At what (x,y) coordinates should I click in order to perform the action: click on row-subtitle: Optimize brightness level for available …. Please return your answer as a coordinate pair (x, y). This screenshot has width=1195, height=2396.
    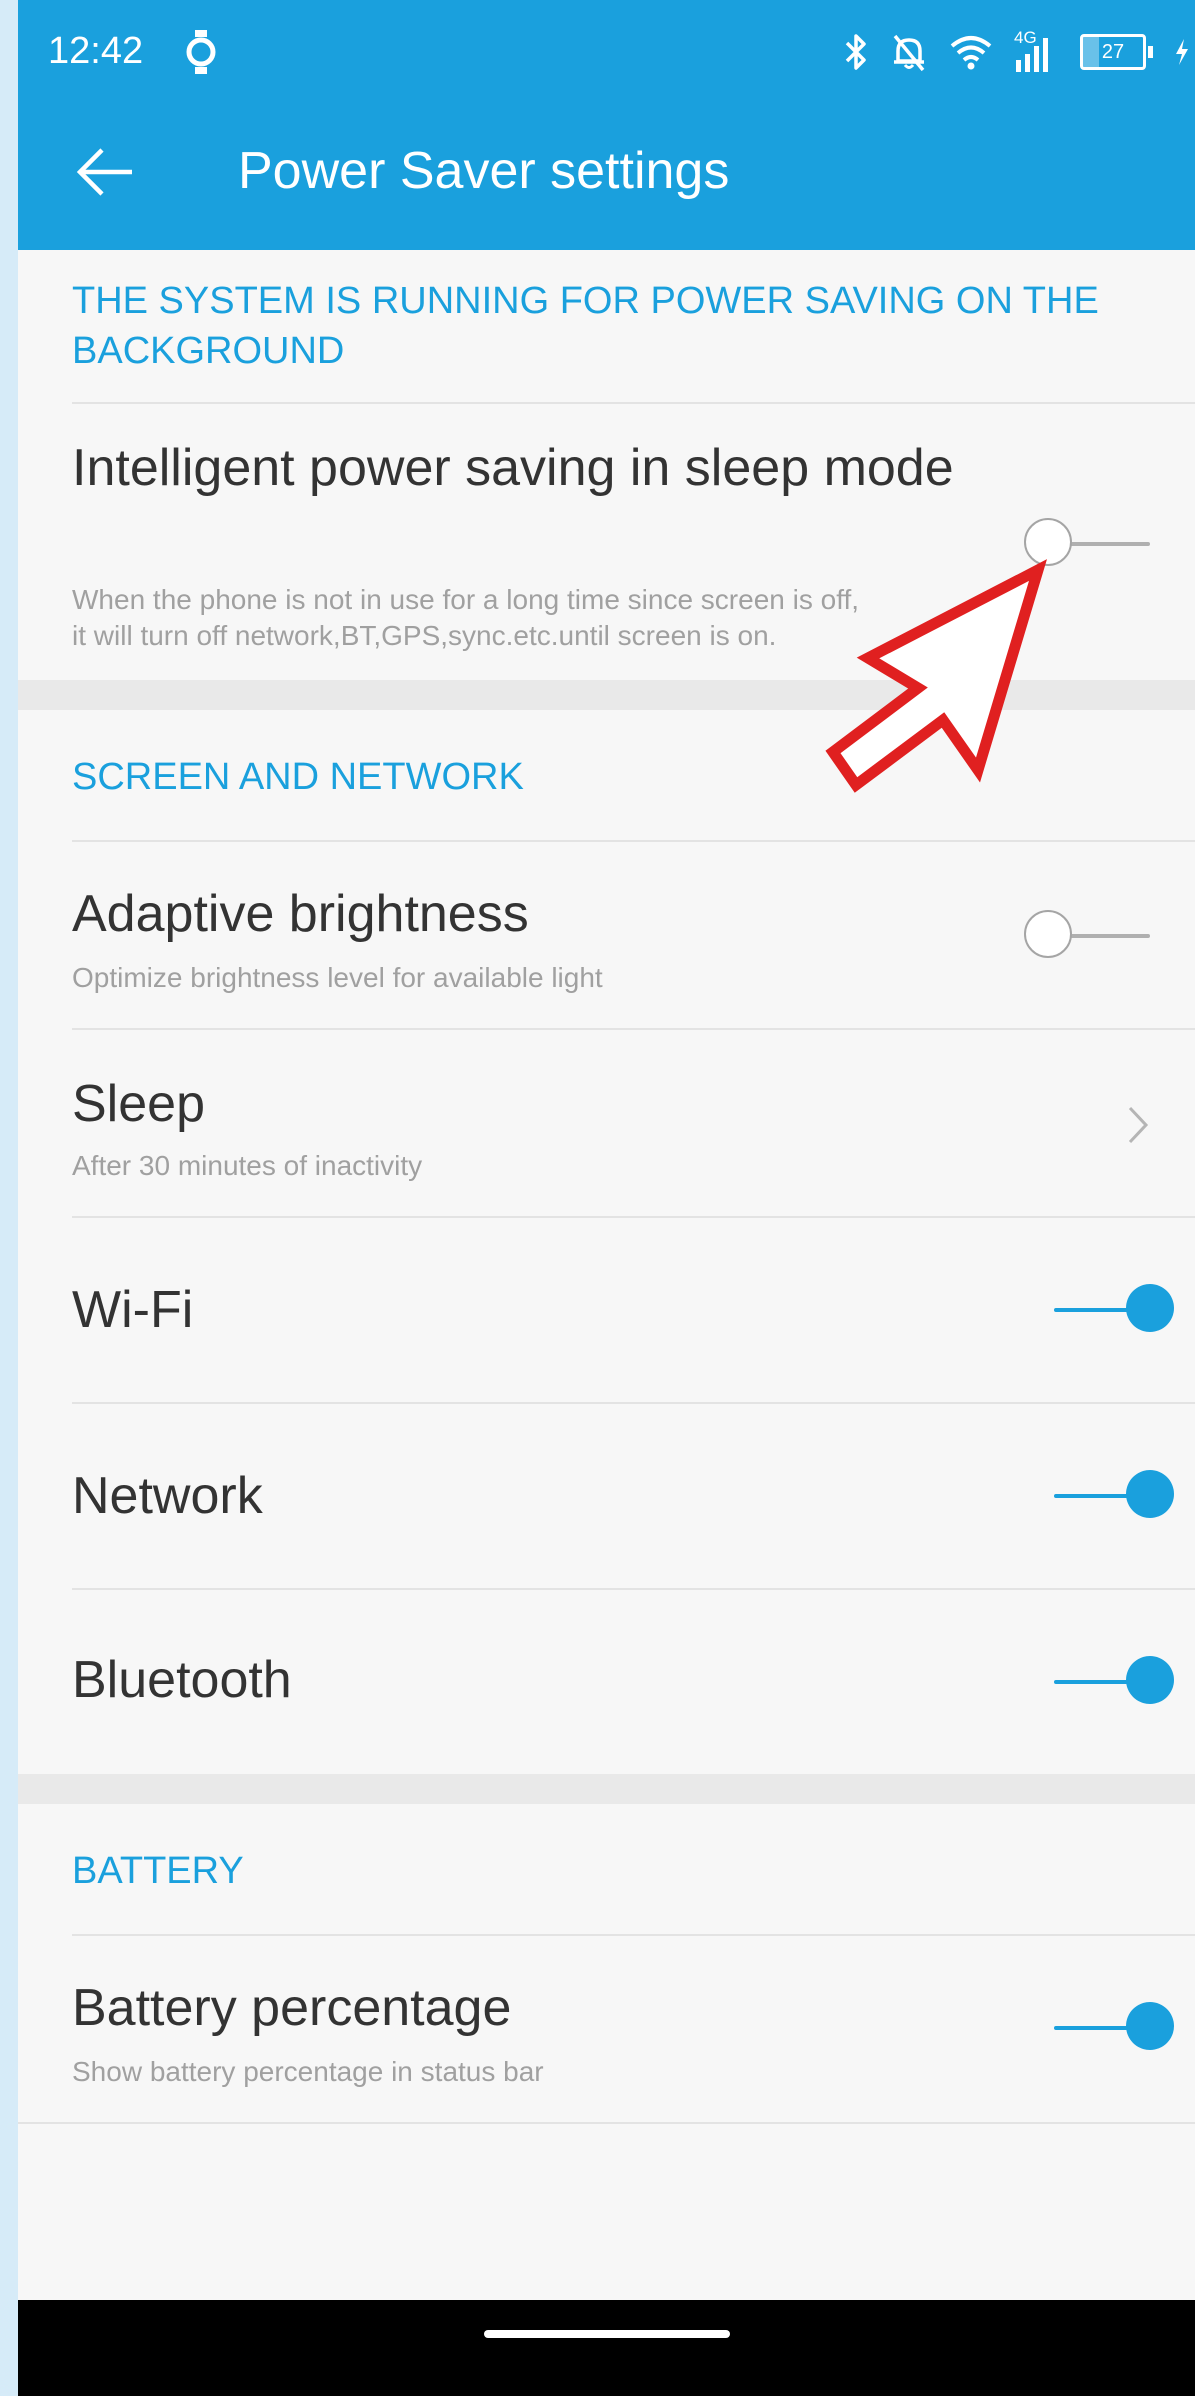
    Looking at the image, I should click on (337, 977).